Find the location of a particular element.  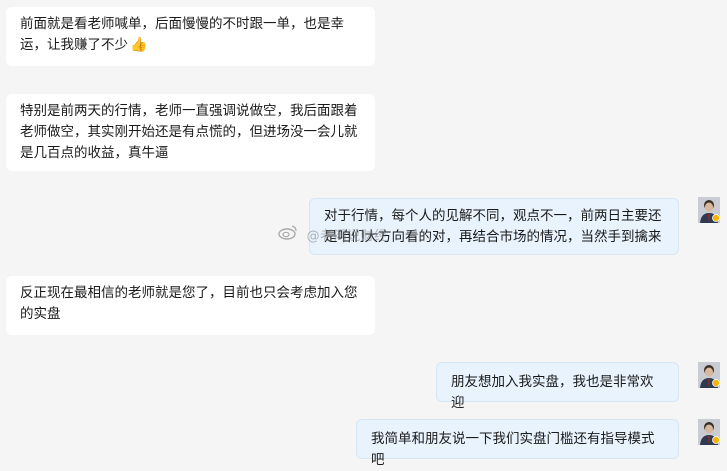

message-bubble-sent: 我简单和朋友说一下我们实盘门槛还有指导模式吧 is located at coordinates (517, 443).